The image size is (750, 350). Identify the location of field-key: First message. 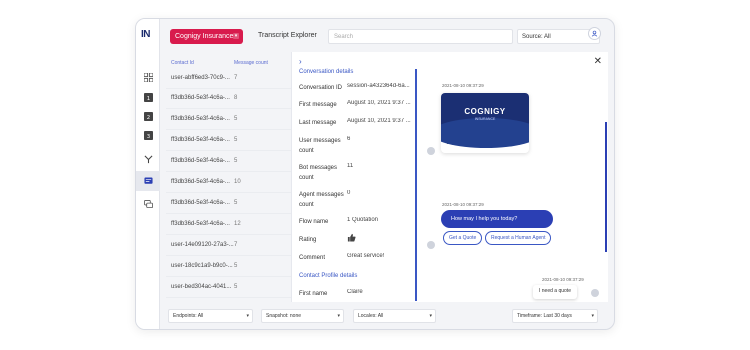
(318, 105).